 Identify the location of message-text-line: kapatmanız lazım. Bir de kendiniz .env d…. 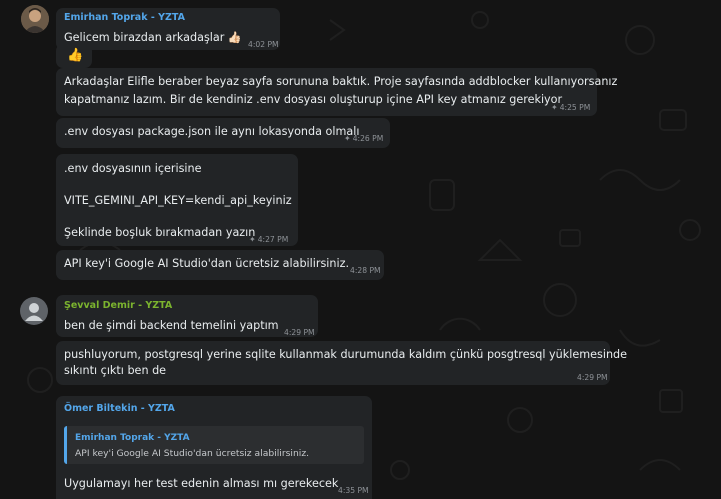
(313, 99).